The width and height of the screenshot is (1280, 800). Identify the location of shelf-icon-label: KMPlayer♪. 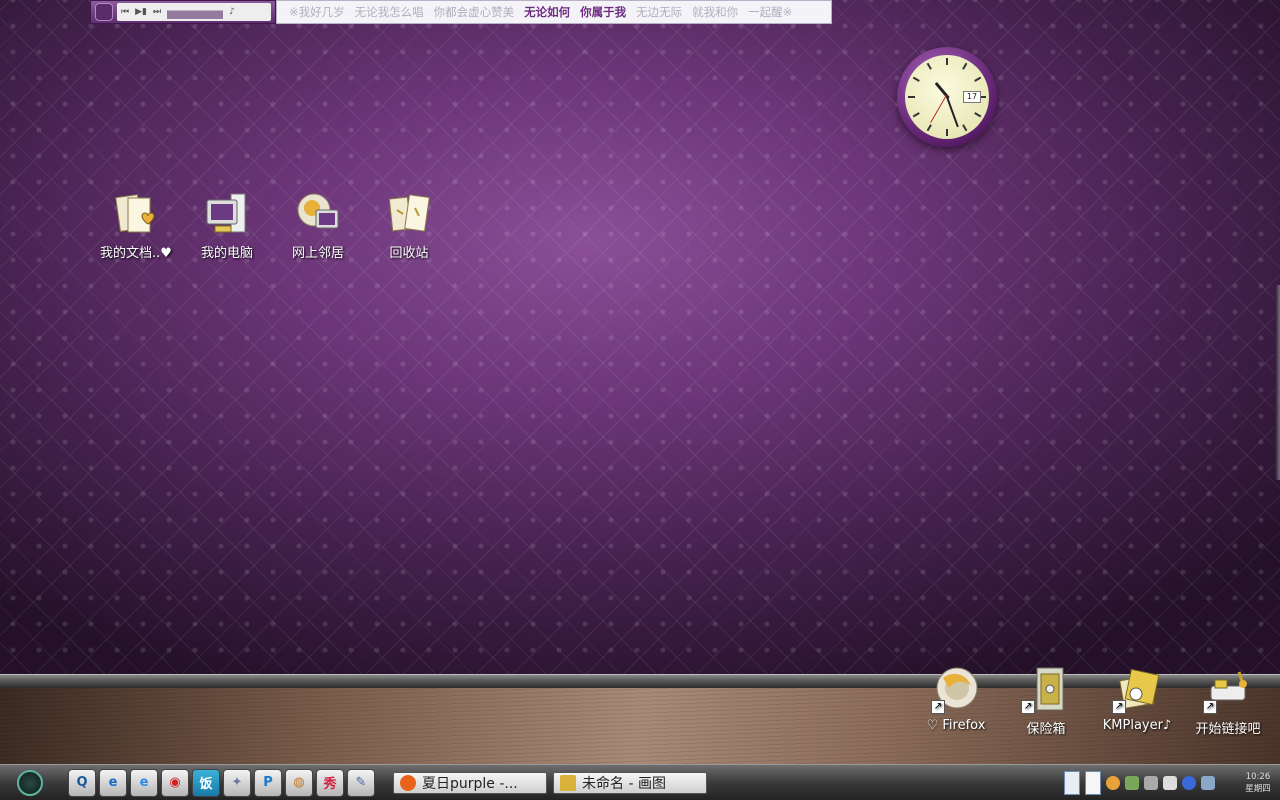
(1137, 725).